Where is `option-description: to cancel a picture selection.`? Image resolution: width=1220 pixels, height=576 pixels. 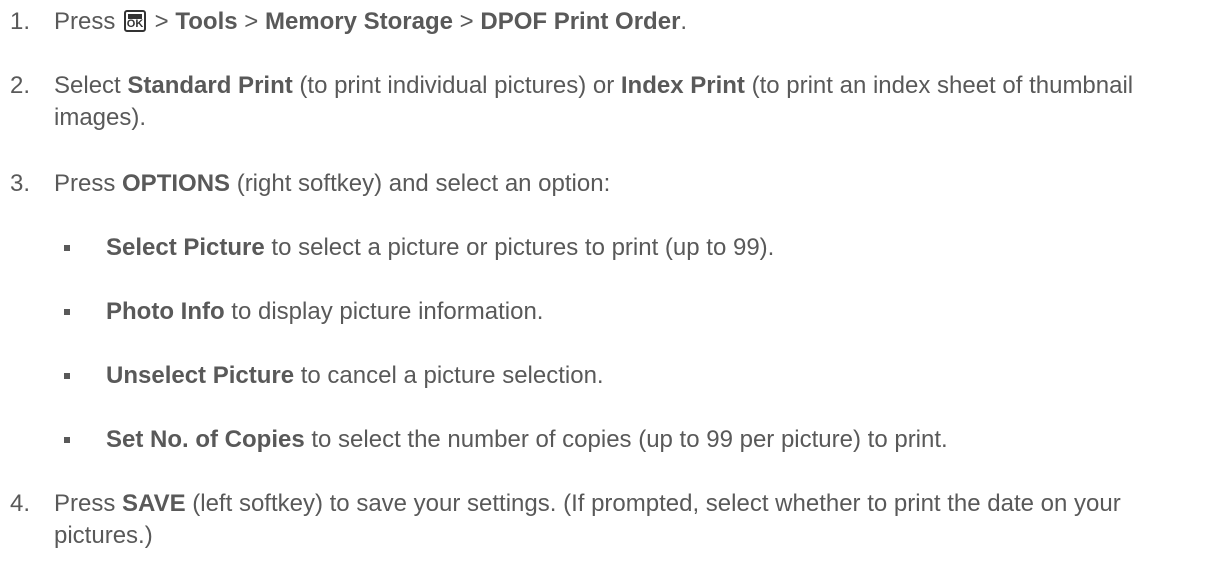
option-description: to cancel a picture selection. is located at coordinates (449, 375).